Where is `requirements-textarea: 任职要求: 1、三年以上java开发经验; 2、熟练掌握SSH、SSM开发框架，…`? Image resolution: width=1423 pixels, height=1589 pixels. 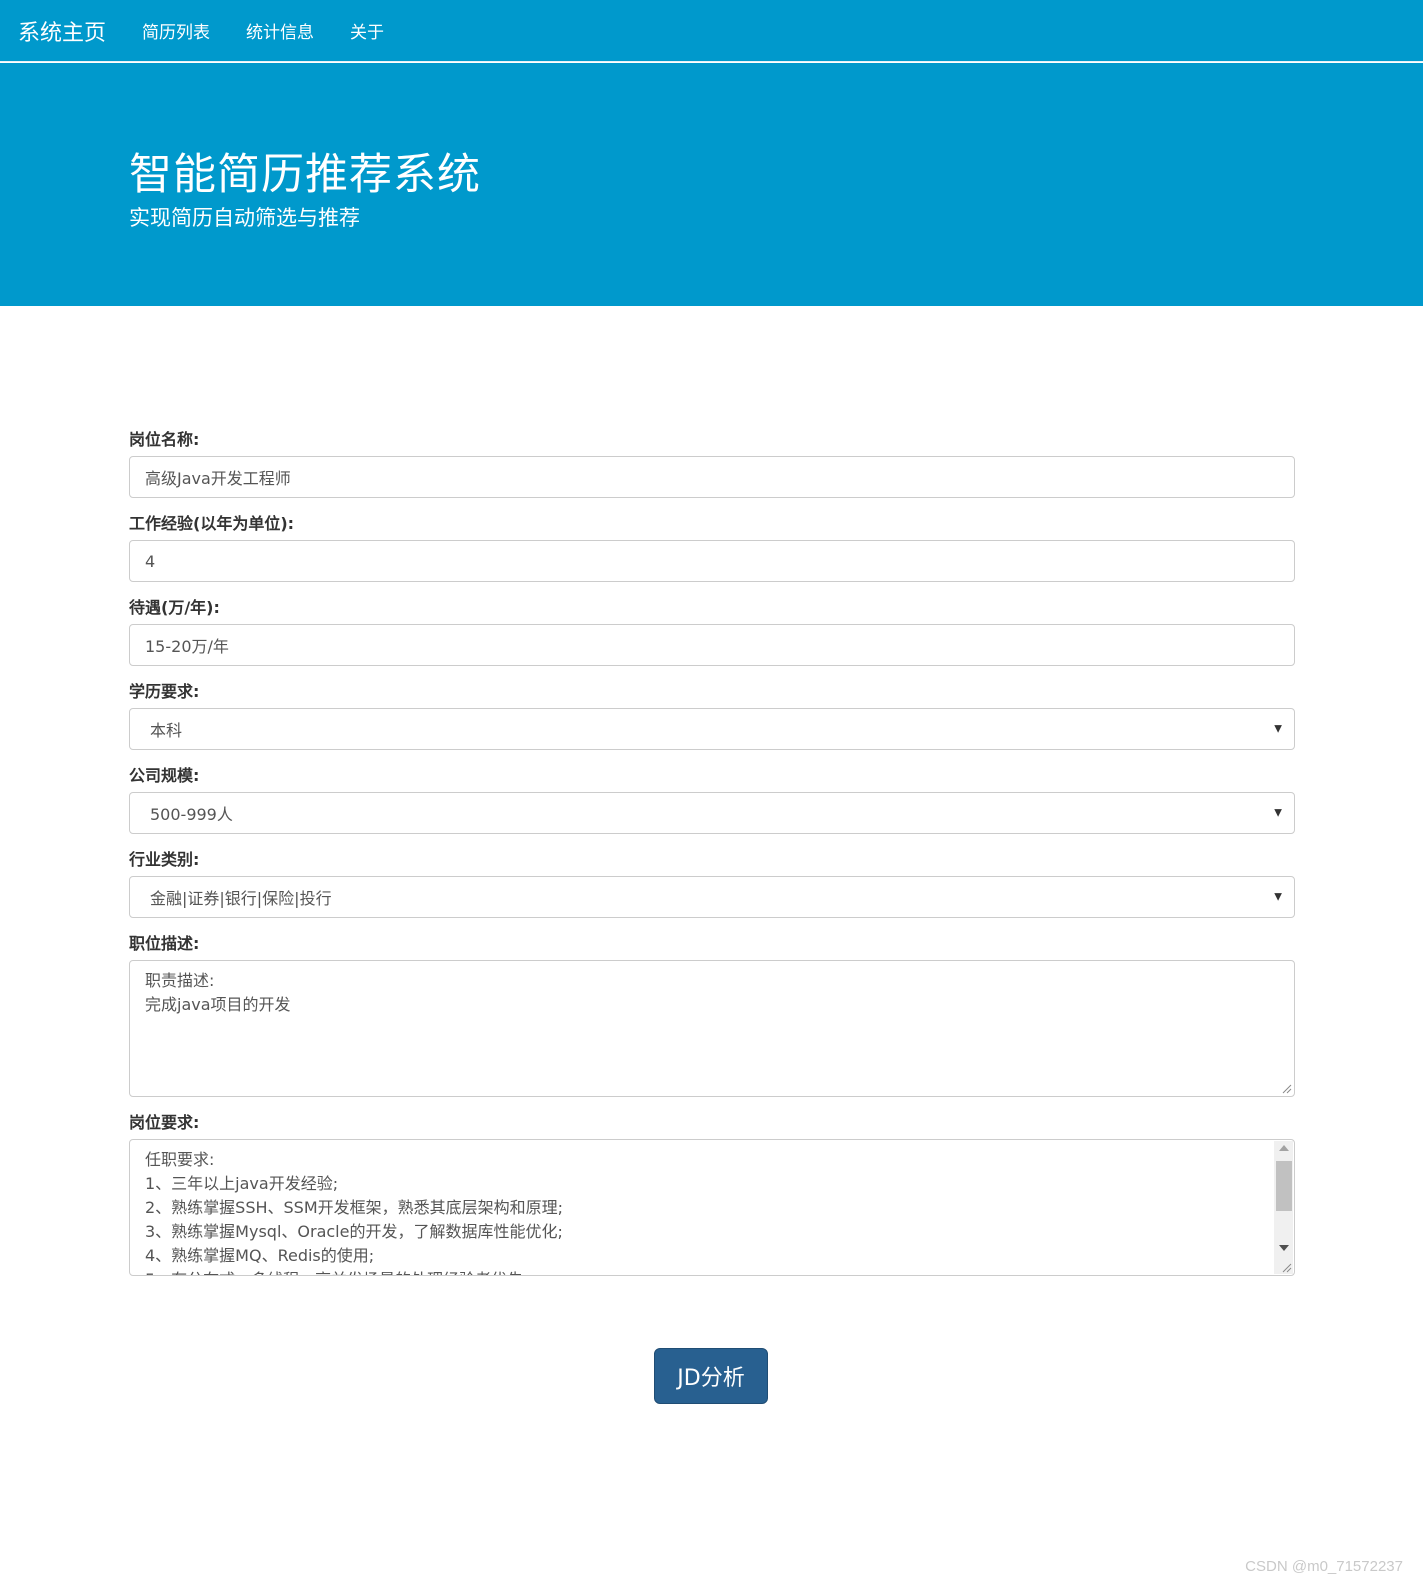
requirements-textarea: 任职要求: 1、三年以上java开发经验; 2、熟练掌握SSH、SSM开发框架，… is located at coordinates (712, 1207).